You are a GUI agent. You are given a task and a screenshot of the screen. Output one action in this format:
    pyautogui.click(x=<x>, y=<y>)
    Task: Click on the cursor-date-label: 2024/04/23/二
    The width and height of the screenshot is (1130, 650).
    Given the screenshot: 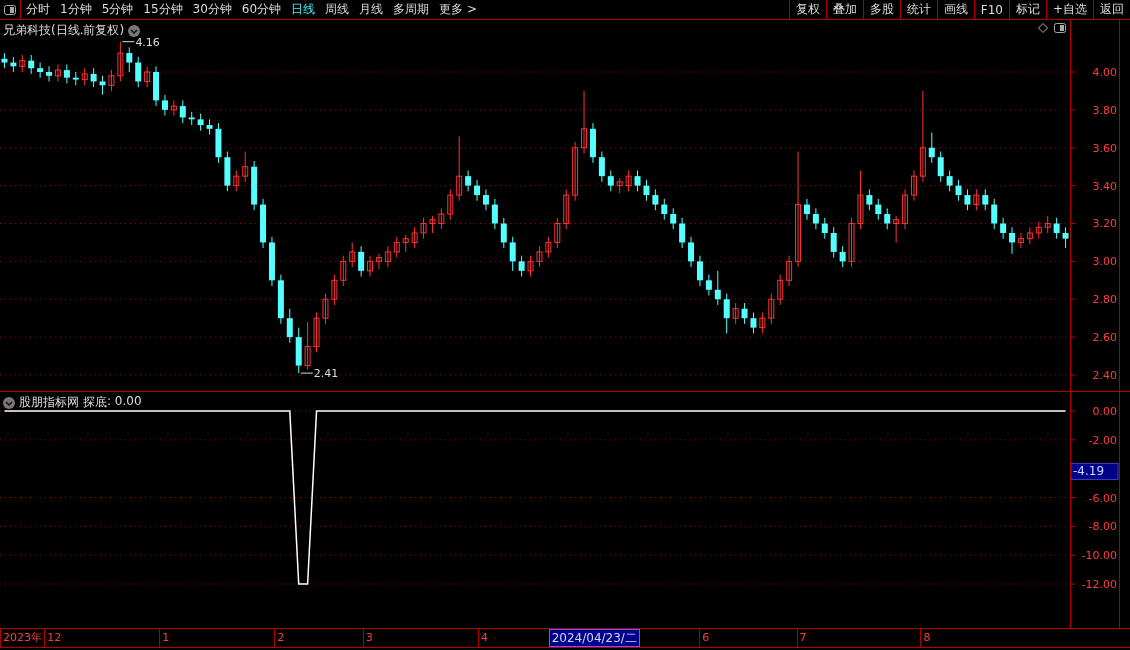 What is the action you would take?
    pyautogui.click(x=594, y=638)
    